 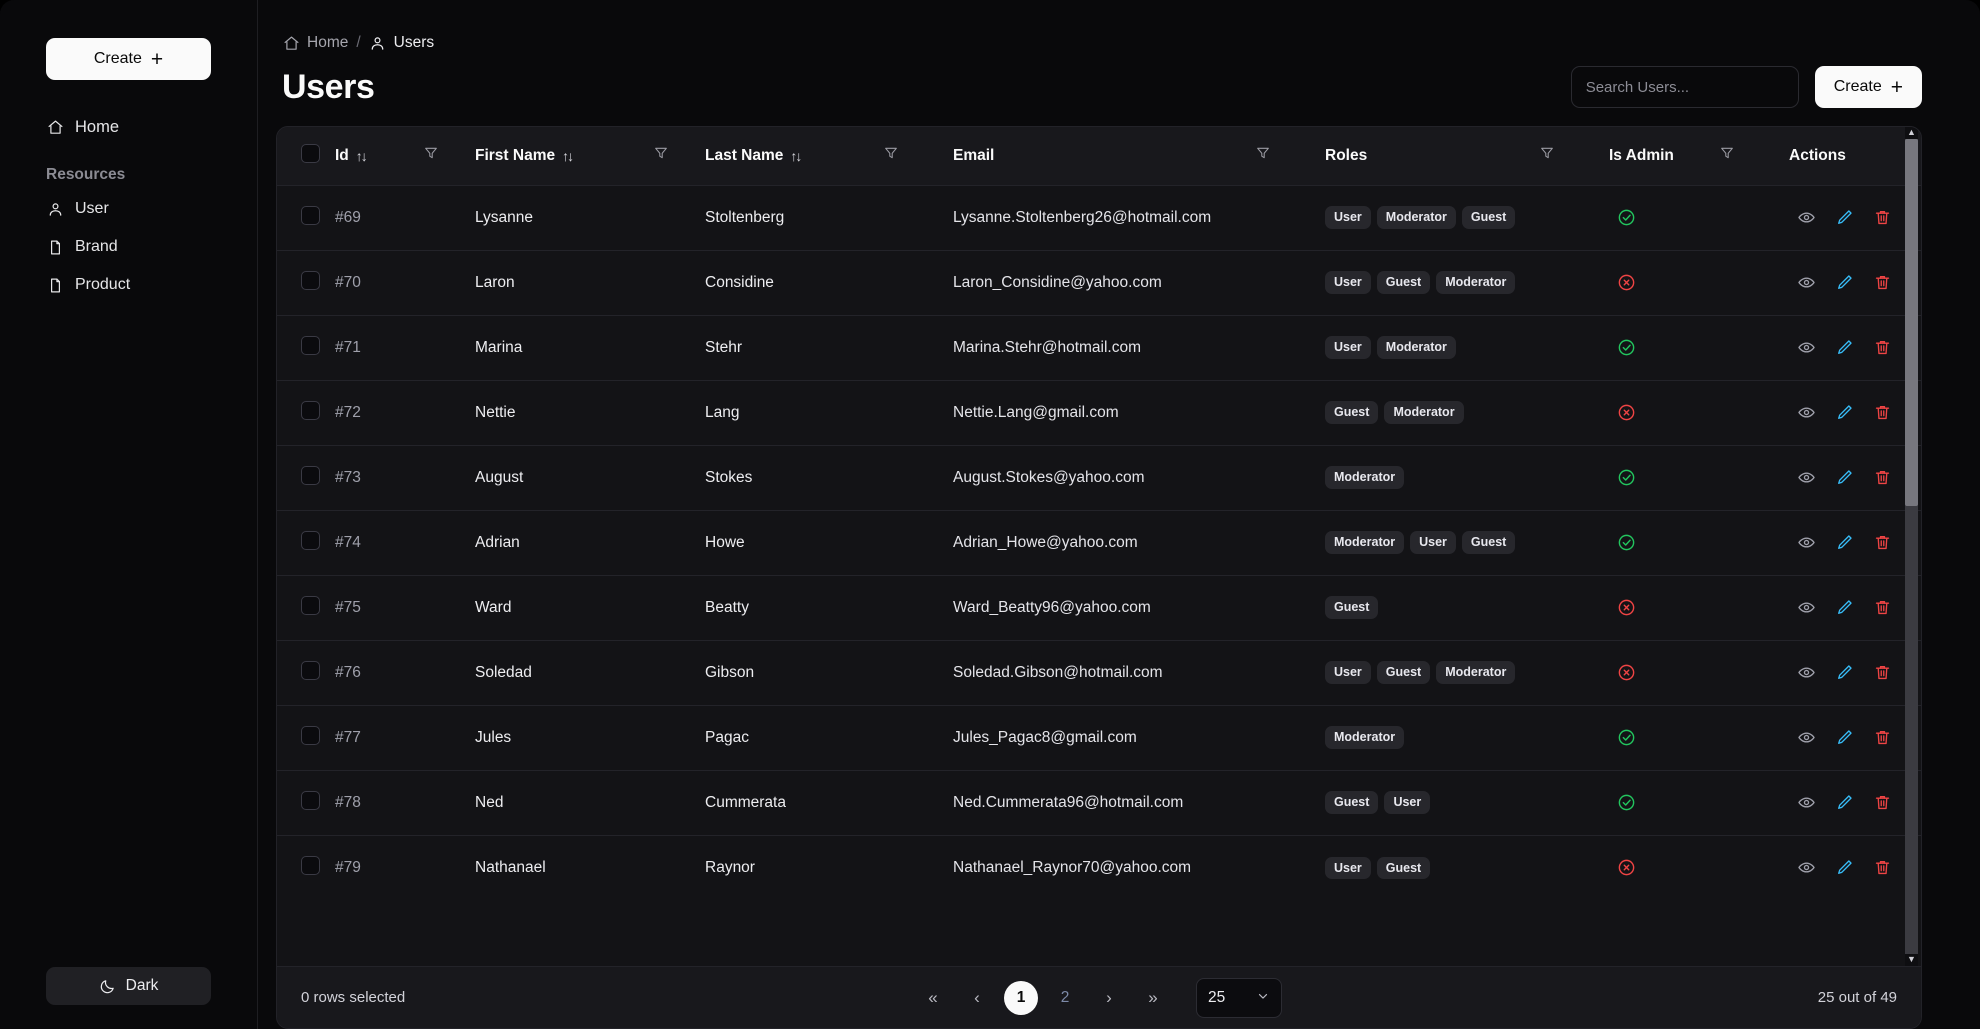 I want to click on column-filter-first-name, so click(x=679, y=156).